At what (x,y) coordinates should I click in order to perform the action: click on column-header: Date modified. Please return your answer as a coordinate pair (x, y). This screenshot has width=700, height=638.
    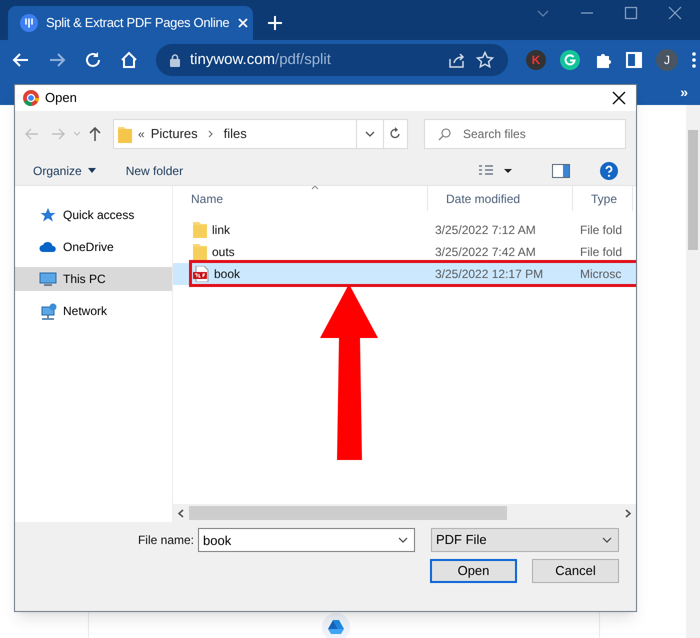
    Looking at the image, I should click on (500, 198).